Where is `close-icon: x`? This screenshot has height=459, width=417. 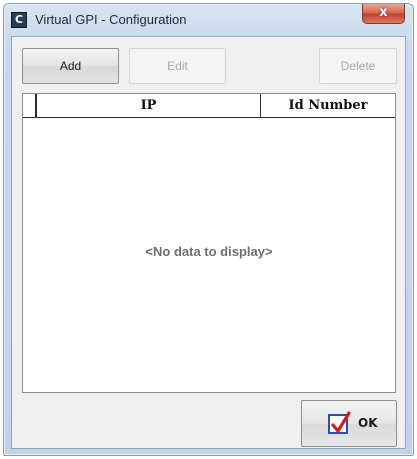 close-icon: x is located at coordinates (383, 12).